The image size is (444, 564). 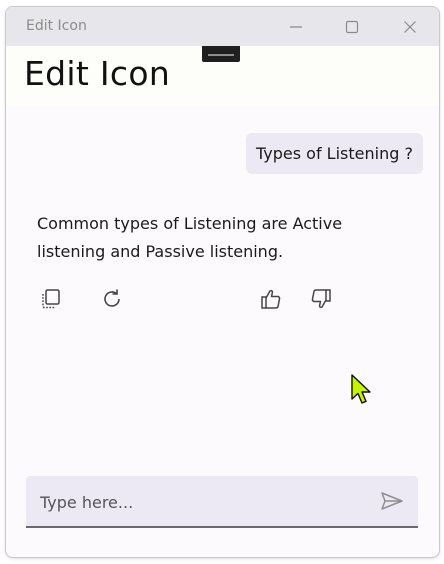 I want to click on message-input-container, so click(x=222, y=502).